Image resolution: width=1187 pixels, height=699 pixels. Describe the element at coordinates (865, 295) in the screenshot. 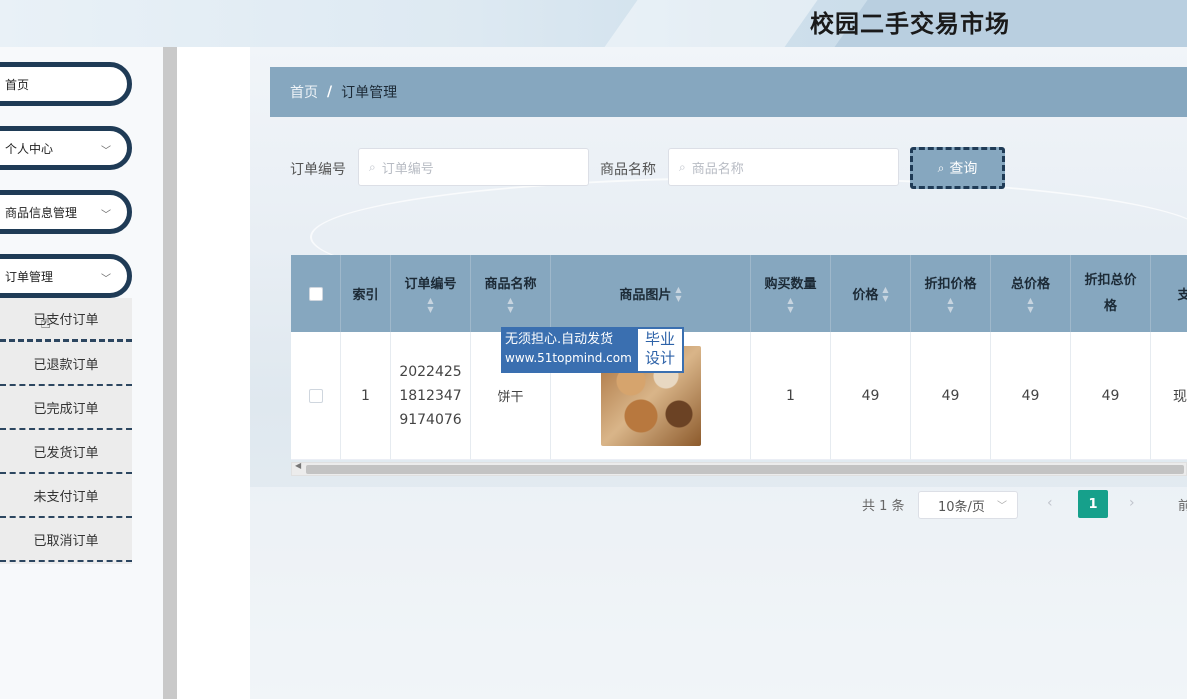

I see `column-header-label: 价格` at that location.